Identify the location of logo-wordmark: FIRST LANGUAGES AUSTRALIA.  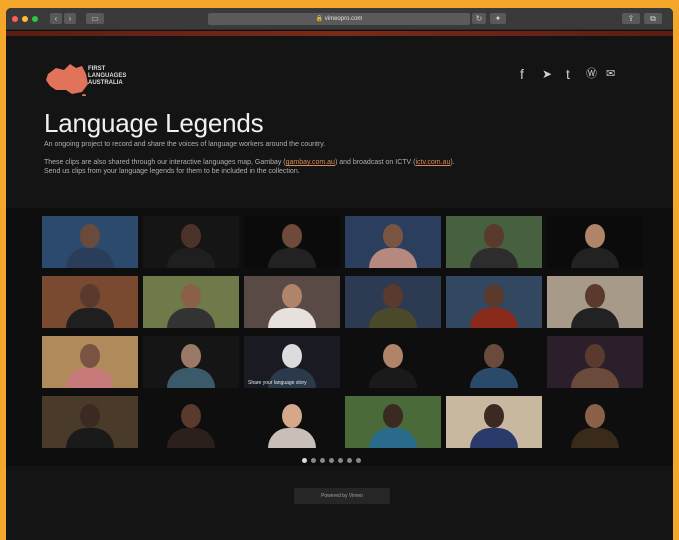
(107, 76).